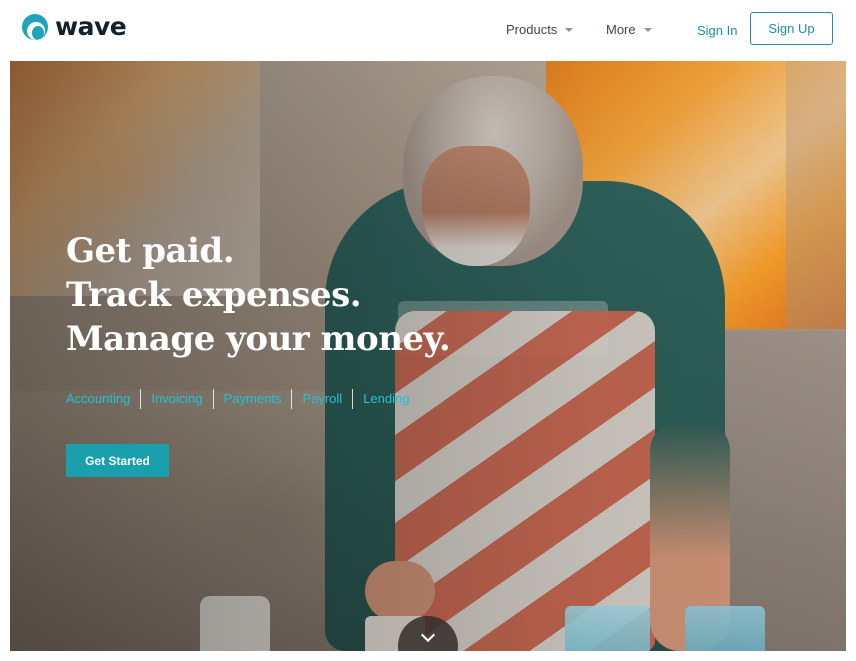  What do you see at coordinates (35, 27) in the screenshot?
I see `wave-logo-icon` at bounding box center [35, 27].